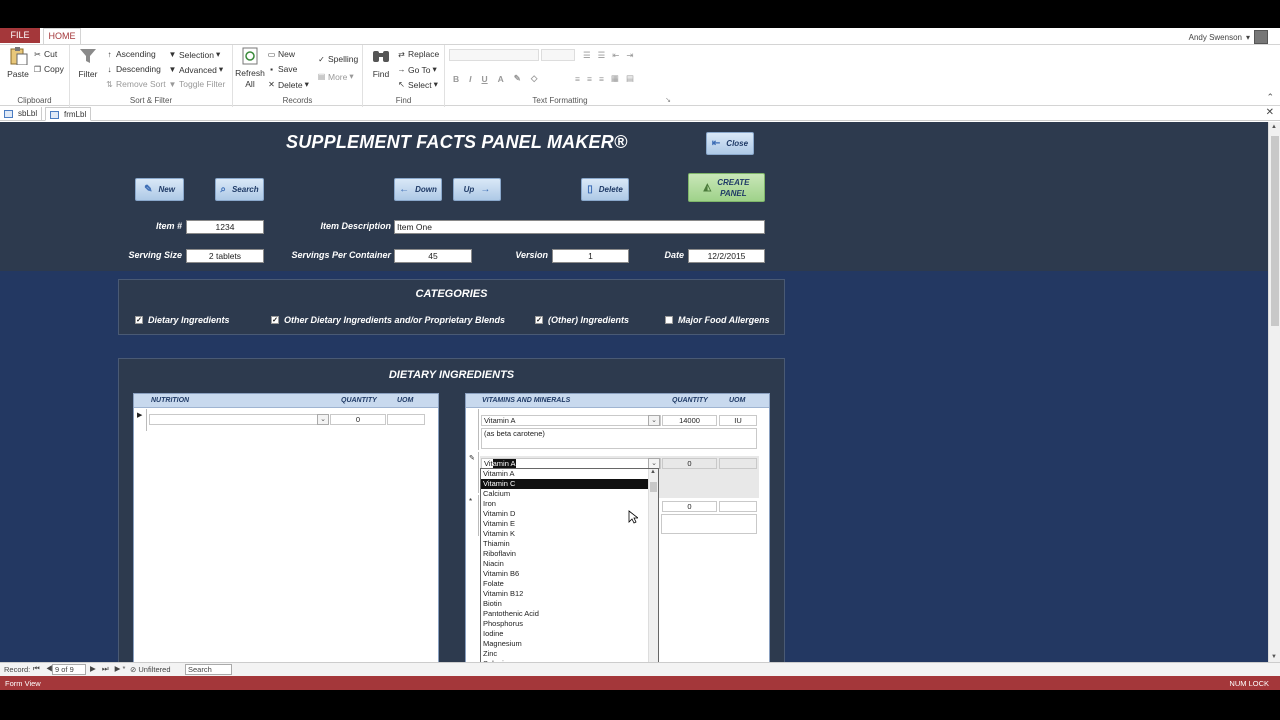  I want to click on highlight-icon: ✎, so click(517, 78).